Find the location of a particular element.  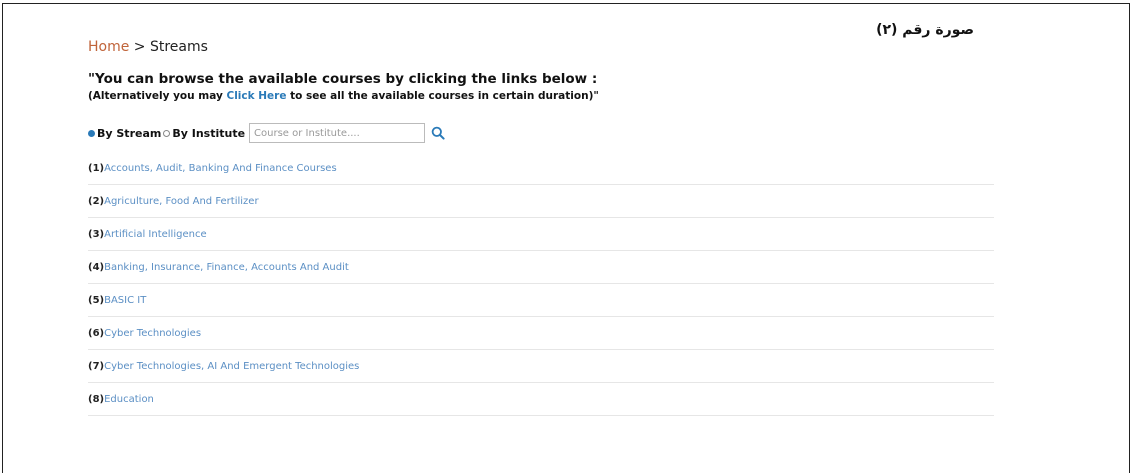

stream-link: Artificial Intelligence is located at coordinates (155, 234).